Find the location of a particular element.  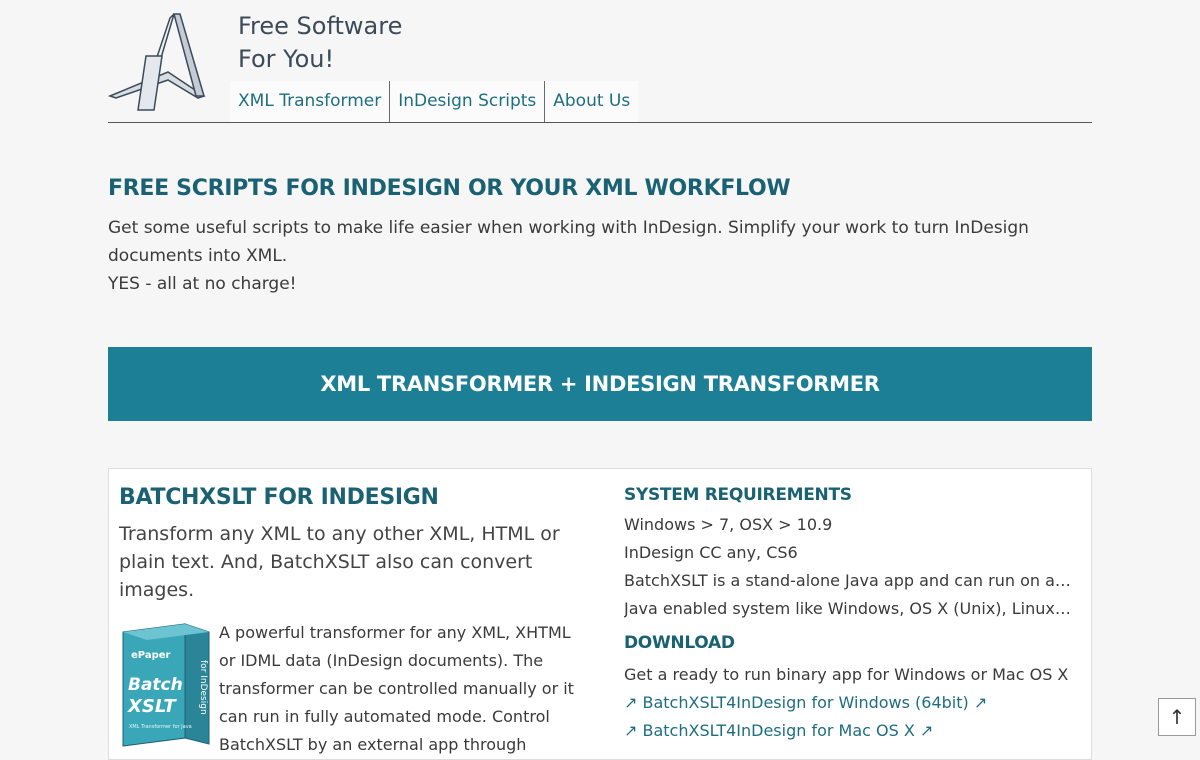

boxart-name-line-2: XSLT is located at coordinates (152, 706).